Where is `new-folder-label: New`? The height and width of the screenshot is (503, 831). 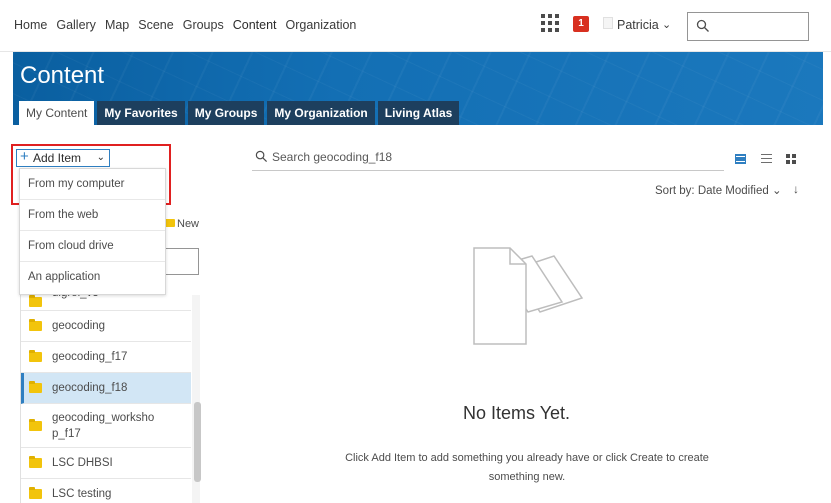
new-folder-label: New is located at coordinates (188, 224).